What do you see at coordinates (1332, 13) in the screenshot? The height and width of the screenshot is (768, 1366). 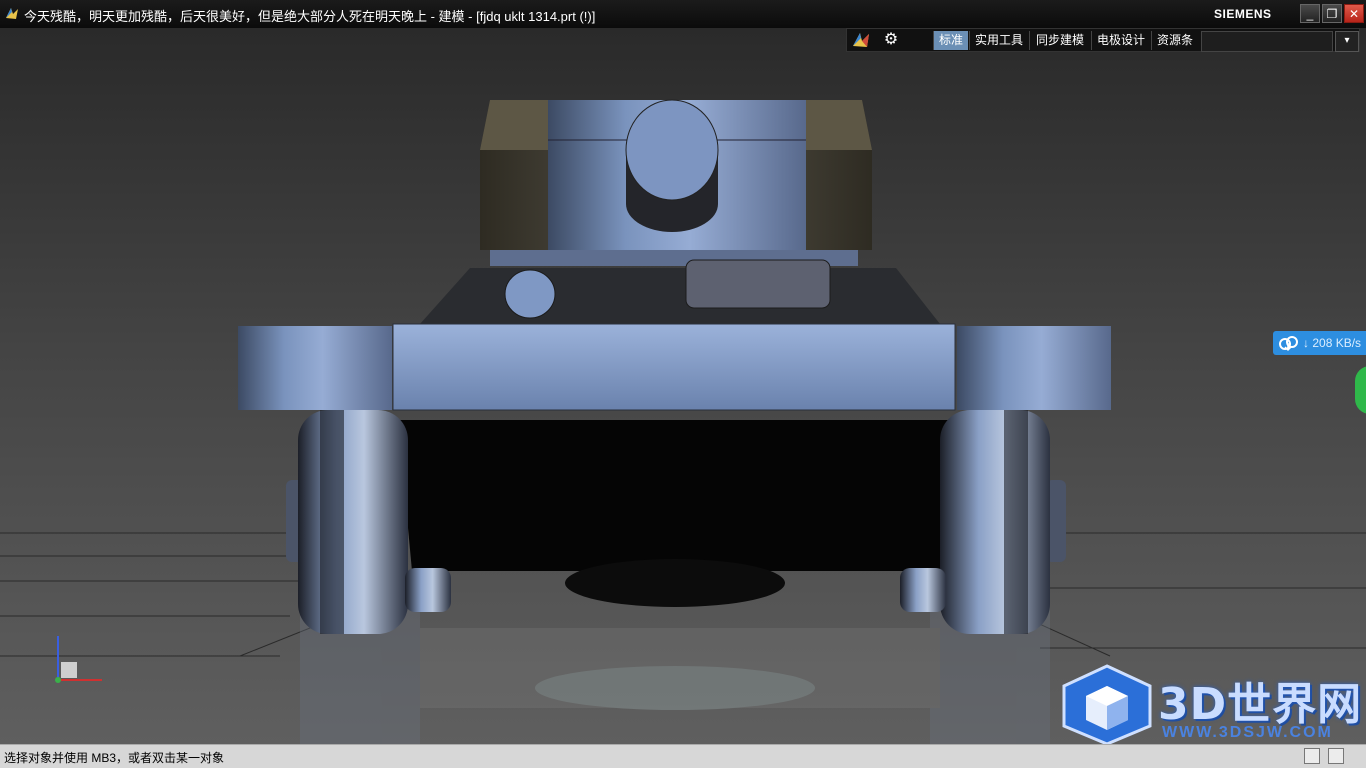 I see `restore-button: ❐` at bounding box center [1332, 13].